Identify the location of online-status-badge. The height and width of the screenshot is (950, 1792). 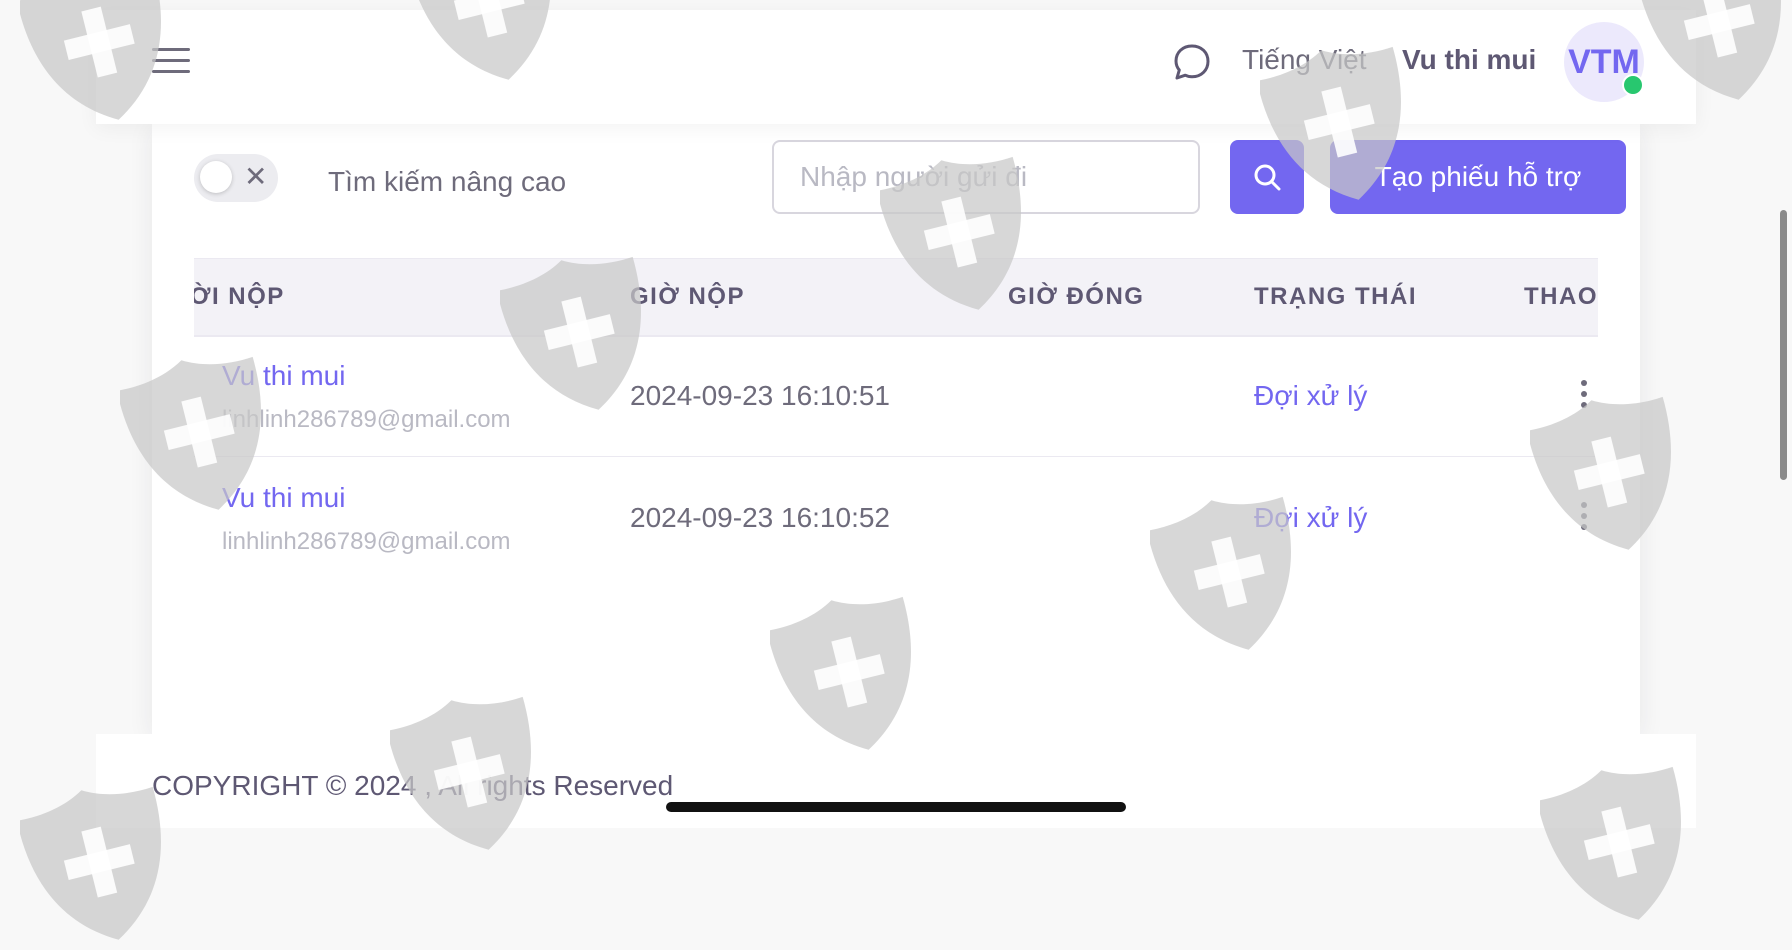
(1633, 85).